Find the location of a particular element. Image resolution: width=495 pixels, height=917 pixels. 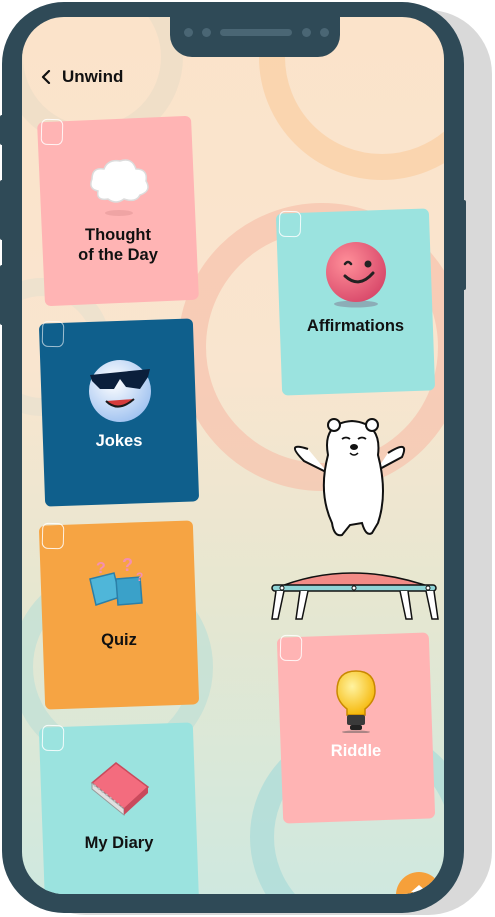

card-back-plate is located at coordinates (119, 615).